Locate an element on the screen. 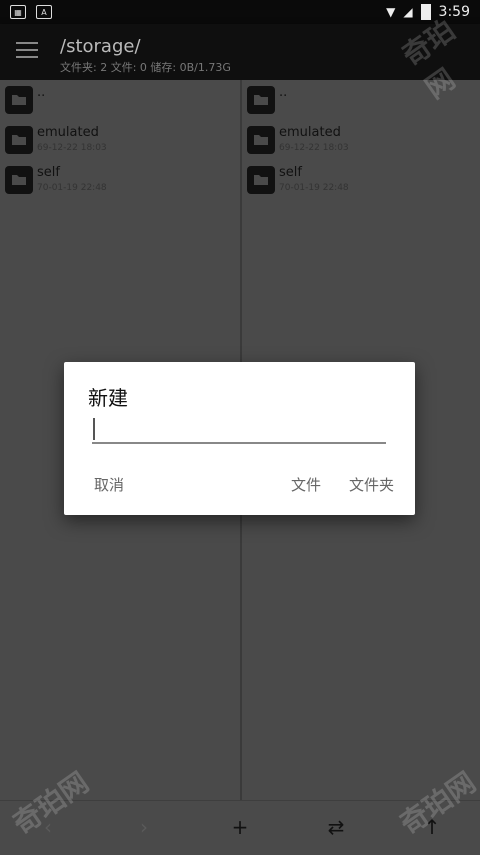 The height and width of the screenshot is (855, 480). new-item-dialog: 新建 取消 文件 文件夹 is located at coordinates (239, 438).